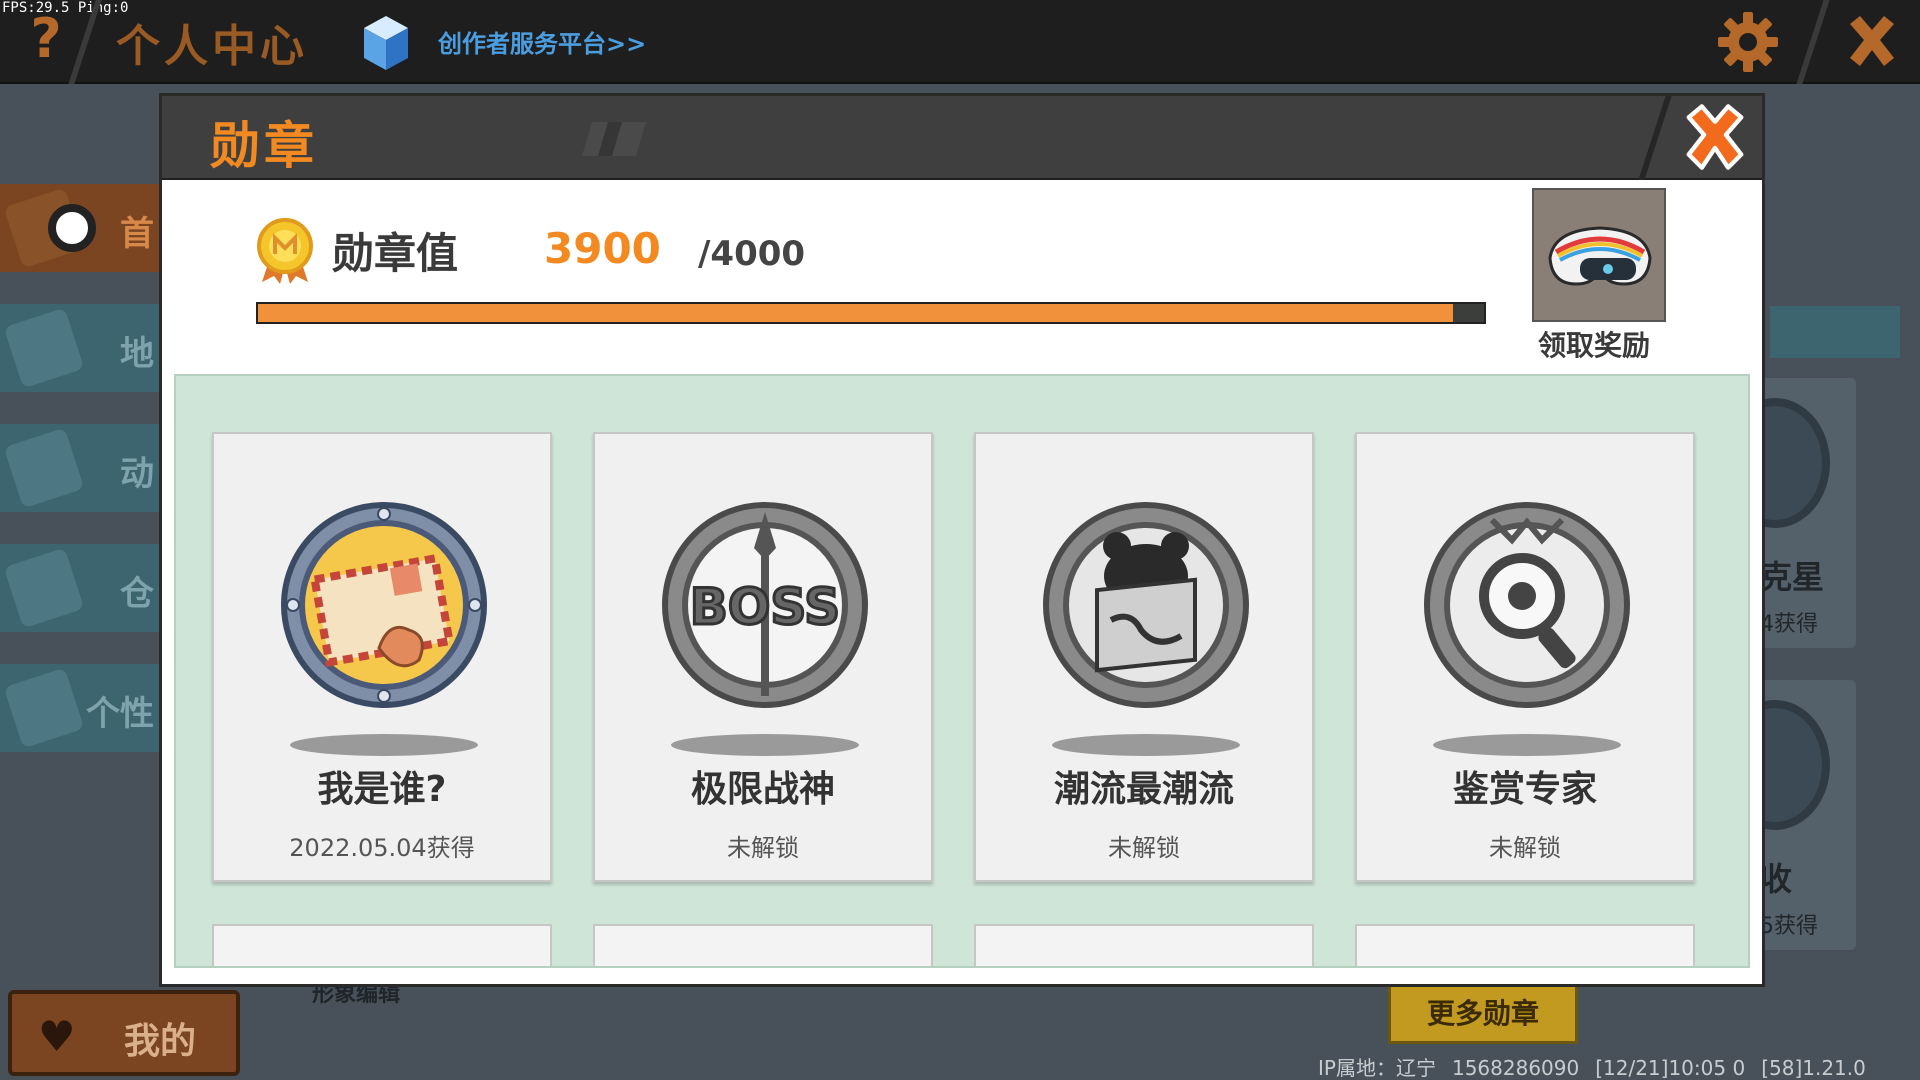  What do you see at coordinates (1594, 345) in the screenshot?
I see `reward-label: 领取奖励` at bounding box center [1594, 345].